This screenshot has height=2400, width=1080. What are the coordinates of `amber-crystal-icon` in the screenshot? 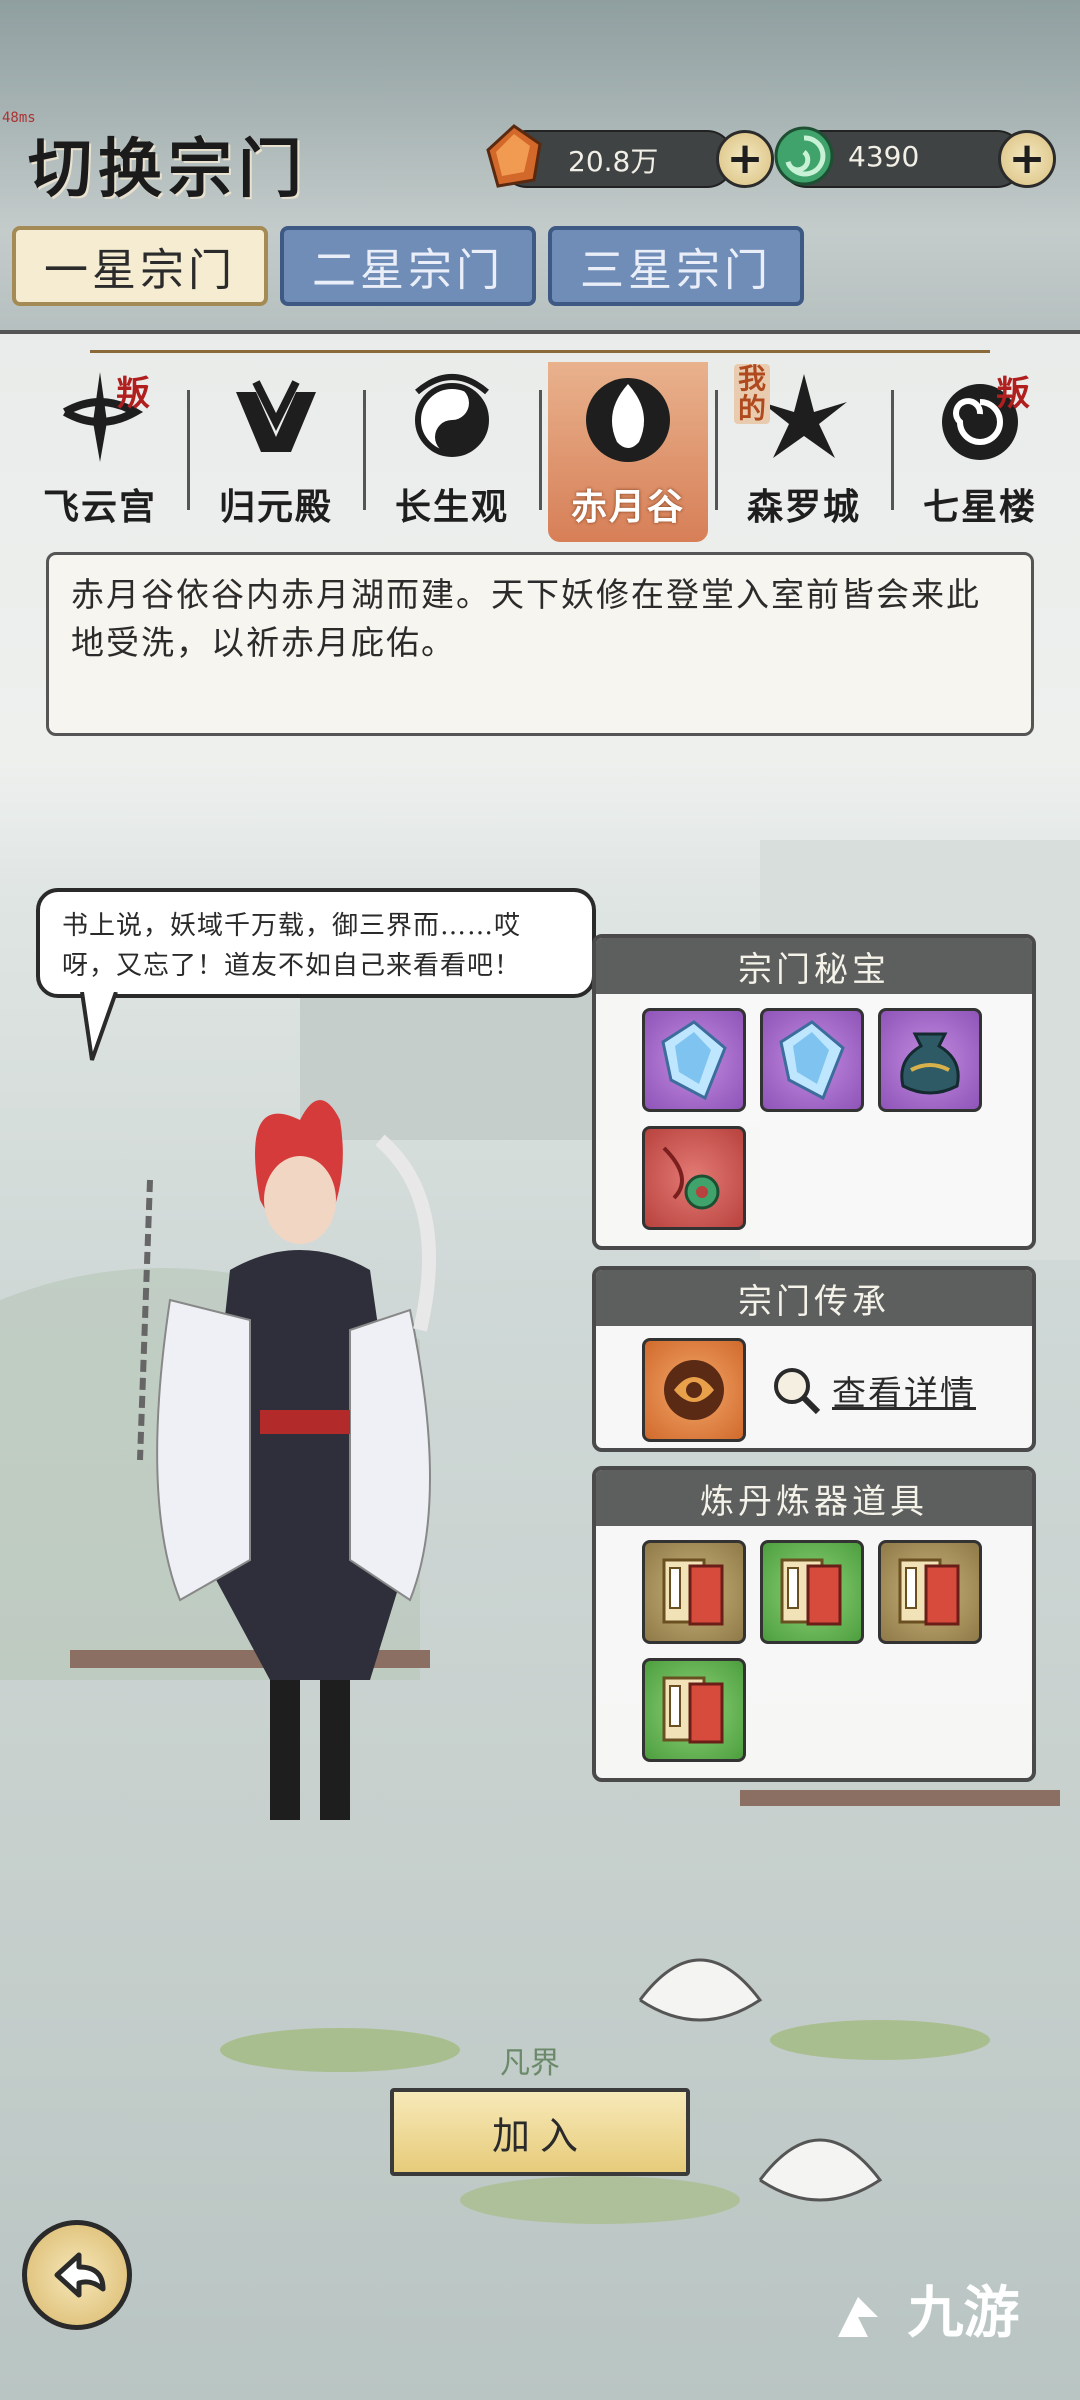 It's located at (514, 156).